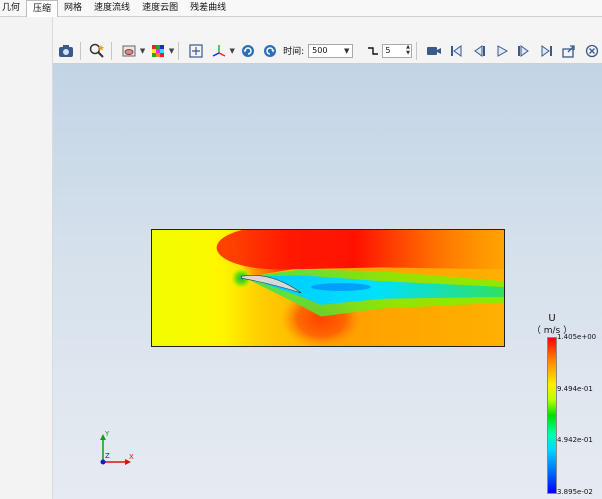 This screenshot has height=499, width=602. I want to click on export-icon, so click(570, 51).